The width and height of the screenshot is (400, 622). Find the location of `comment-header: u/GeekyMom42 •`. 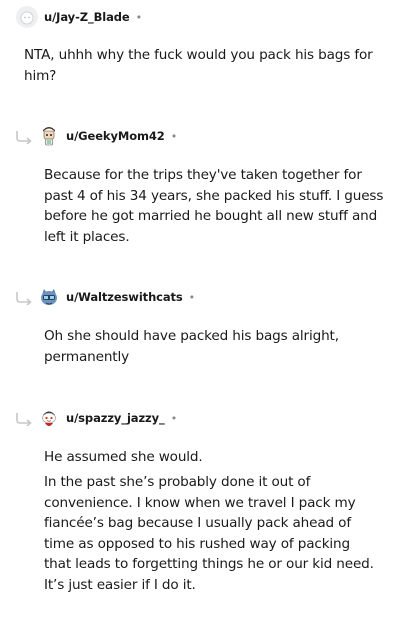

comment-header: u/GeekyMom42 • is located at coordinates (107, 136).